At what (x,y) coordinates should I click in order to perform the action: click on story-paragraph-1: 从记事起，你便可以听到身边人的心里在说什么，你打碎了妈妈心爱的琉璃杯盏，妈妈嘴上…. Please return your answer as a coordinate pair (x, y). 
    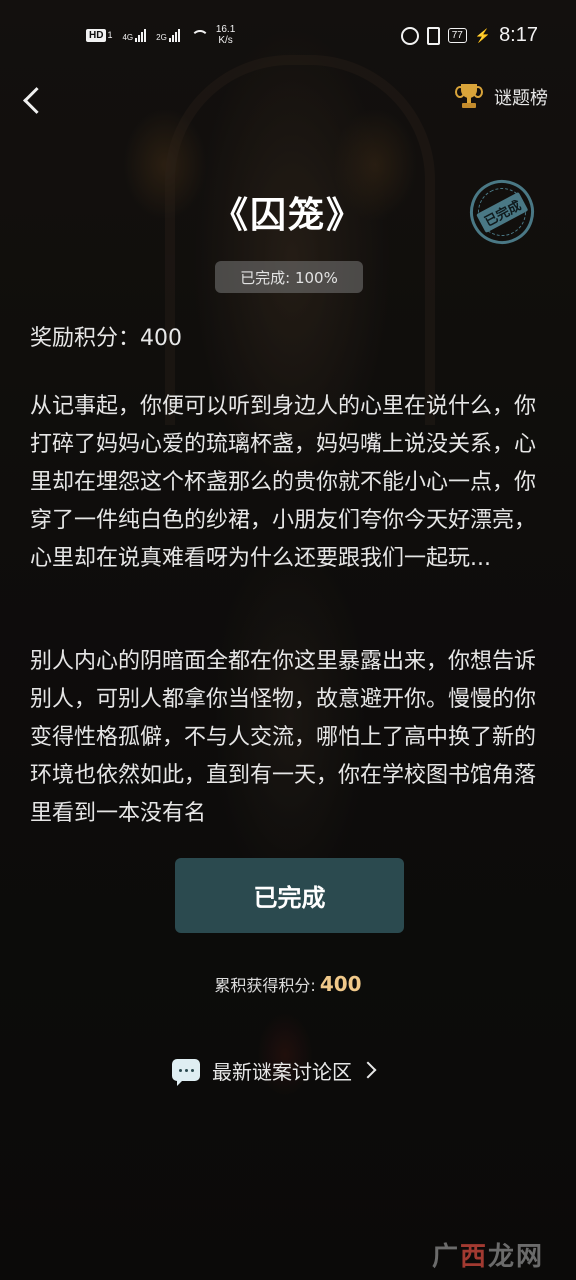
    Looking at the image, I should click on (283, 482).